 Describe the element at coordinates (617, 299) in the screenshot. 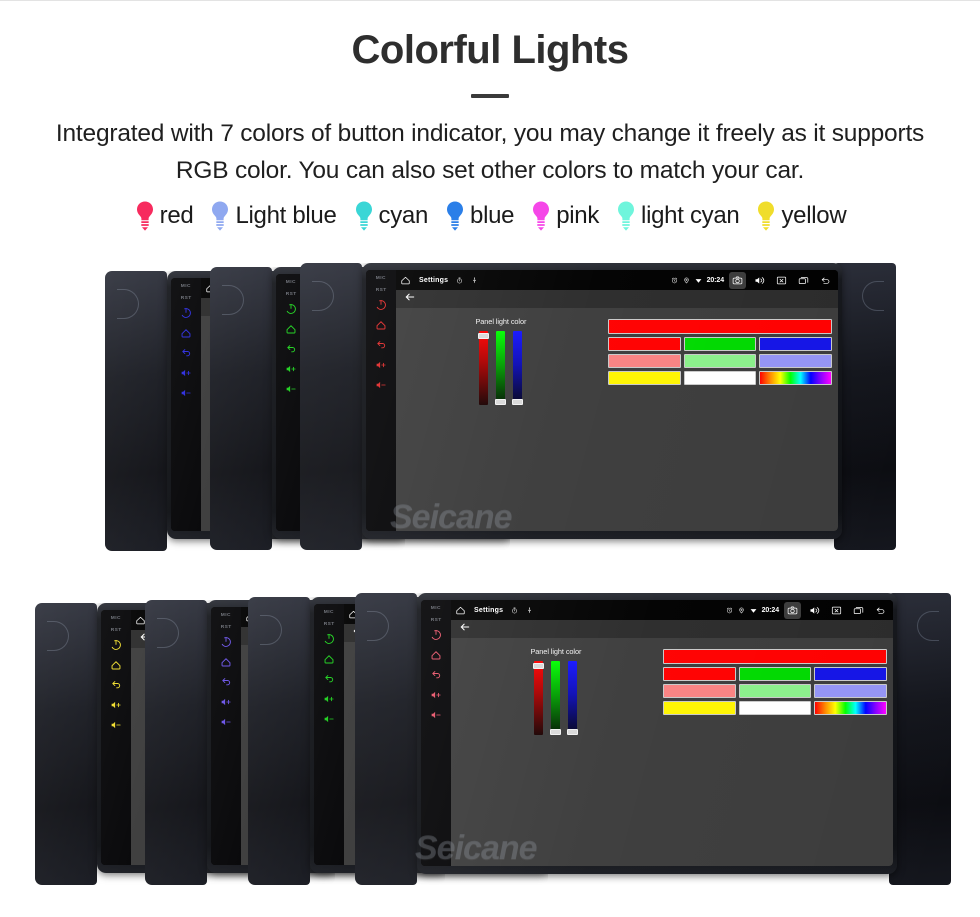

I see `app-bar` at that location.